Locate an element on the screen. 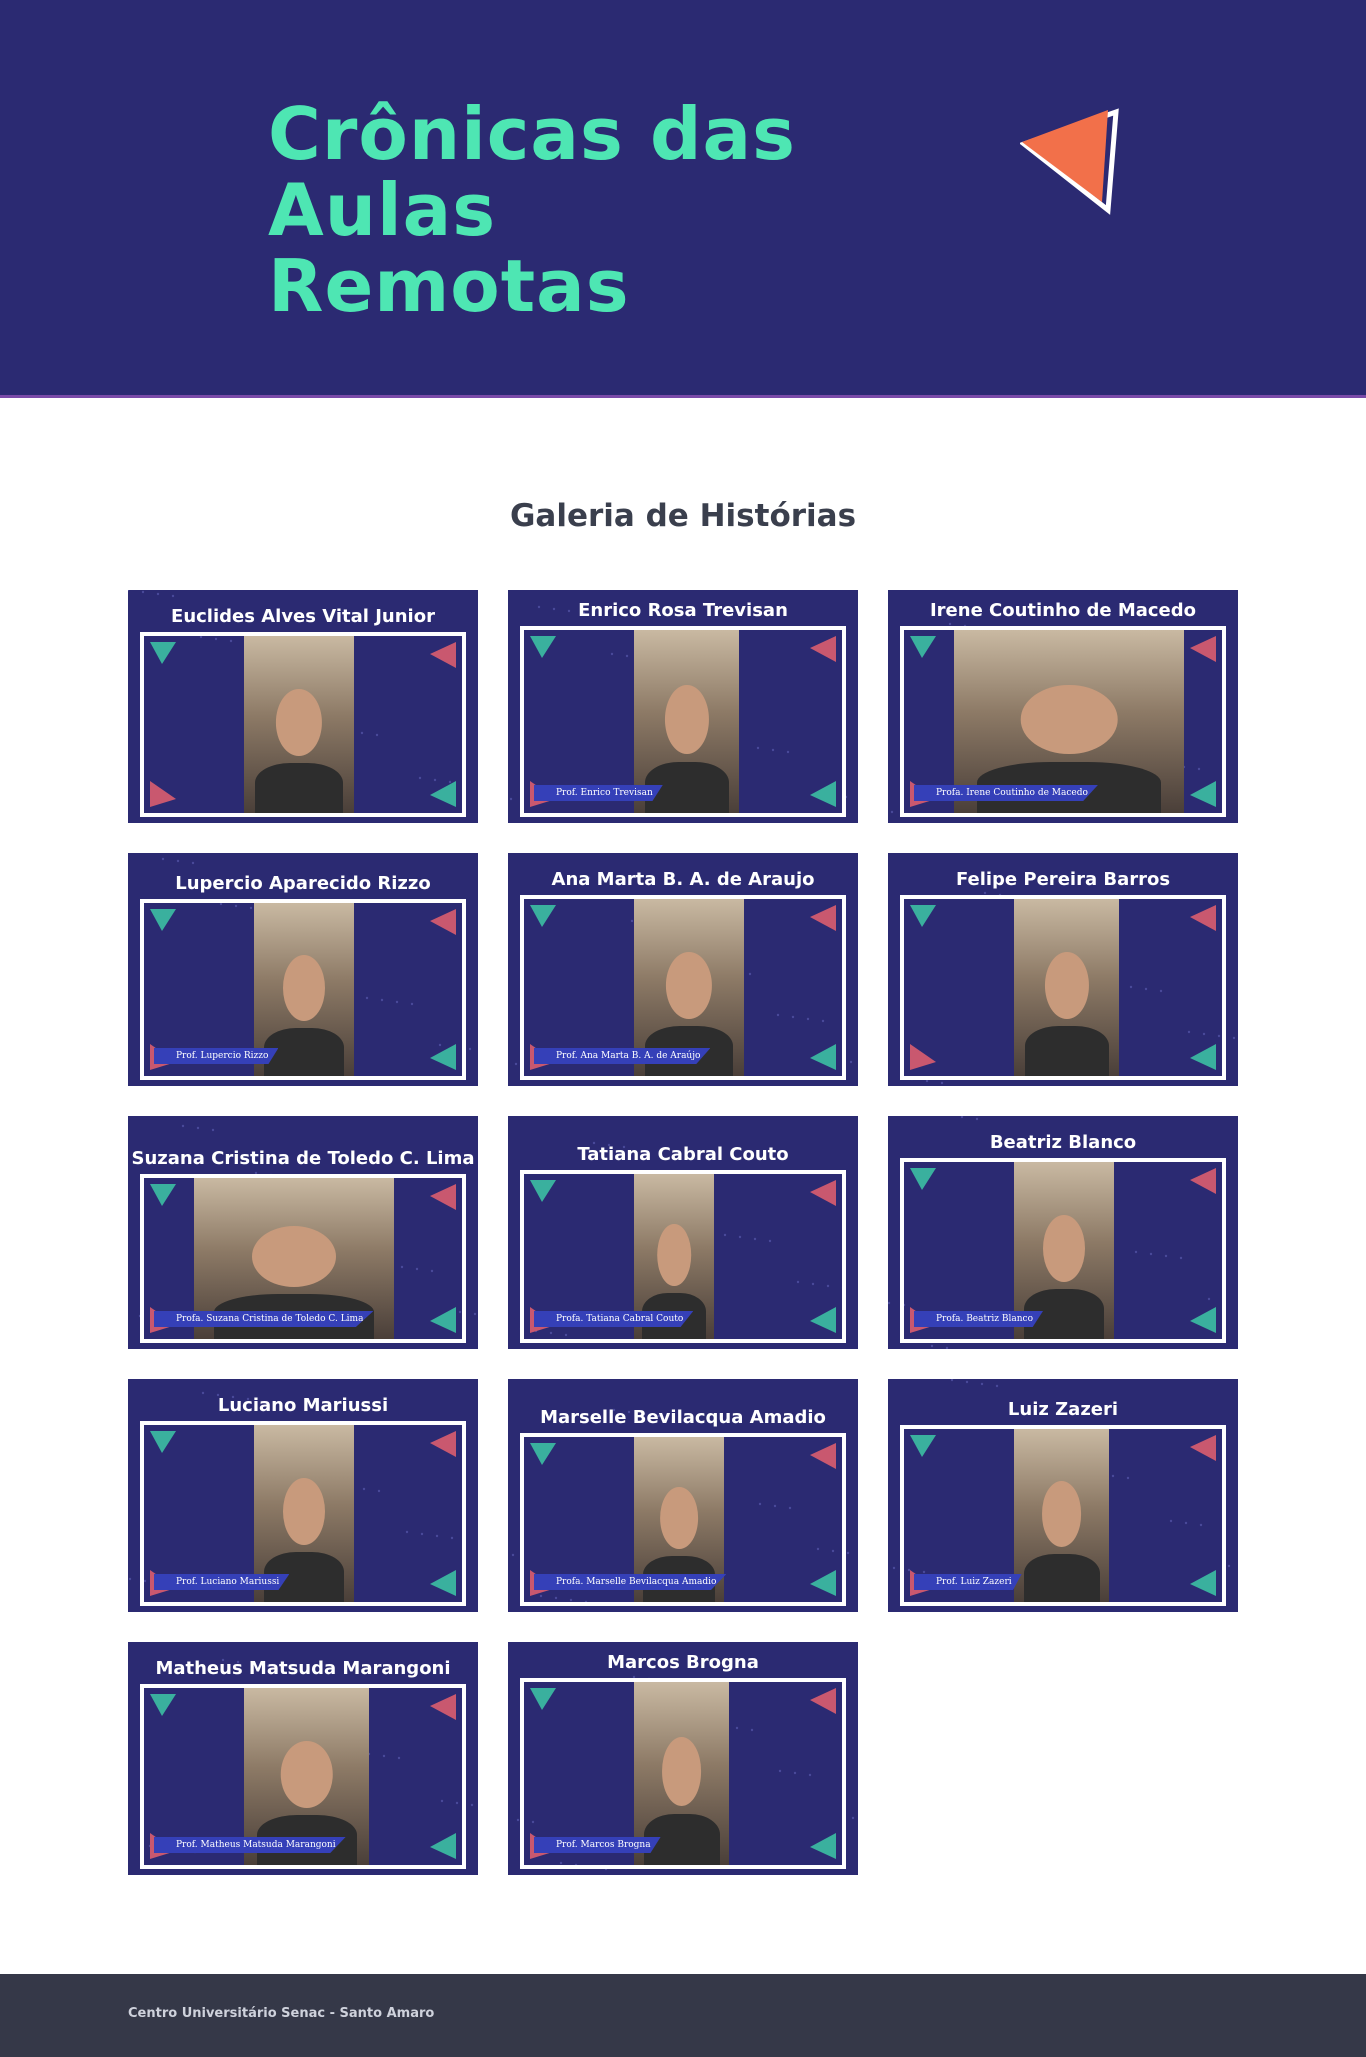  card-title: Lupercio Aparecido Rizzo is located at coordinates (303, 883).